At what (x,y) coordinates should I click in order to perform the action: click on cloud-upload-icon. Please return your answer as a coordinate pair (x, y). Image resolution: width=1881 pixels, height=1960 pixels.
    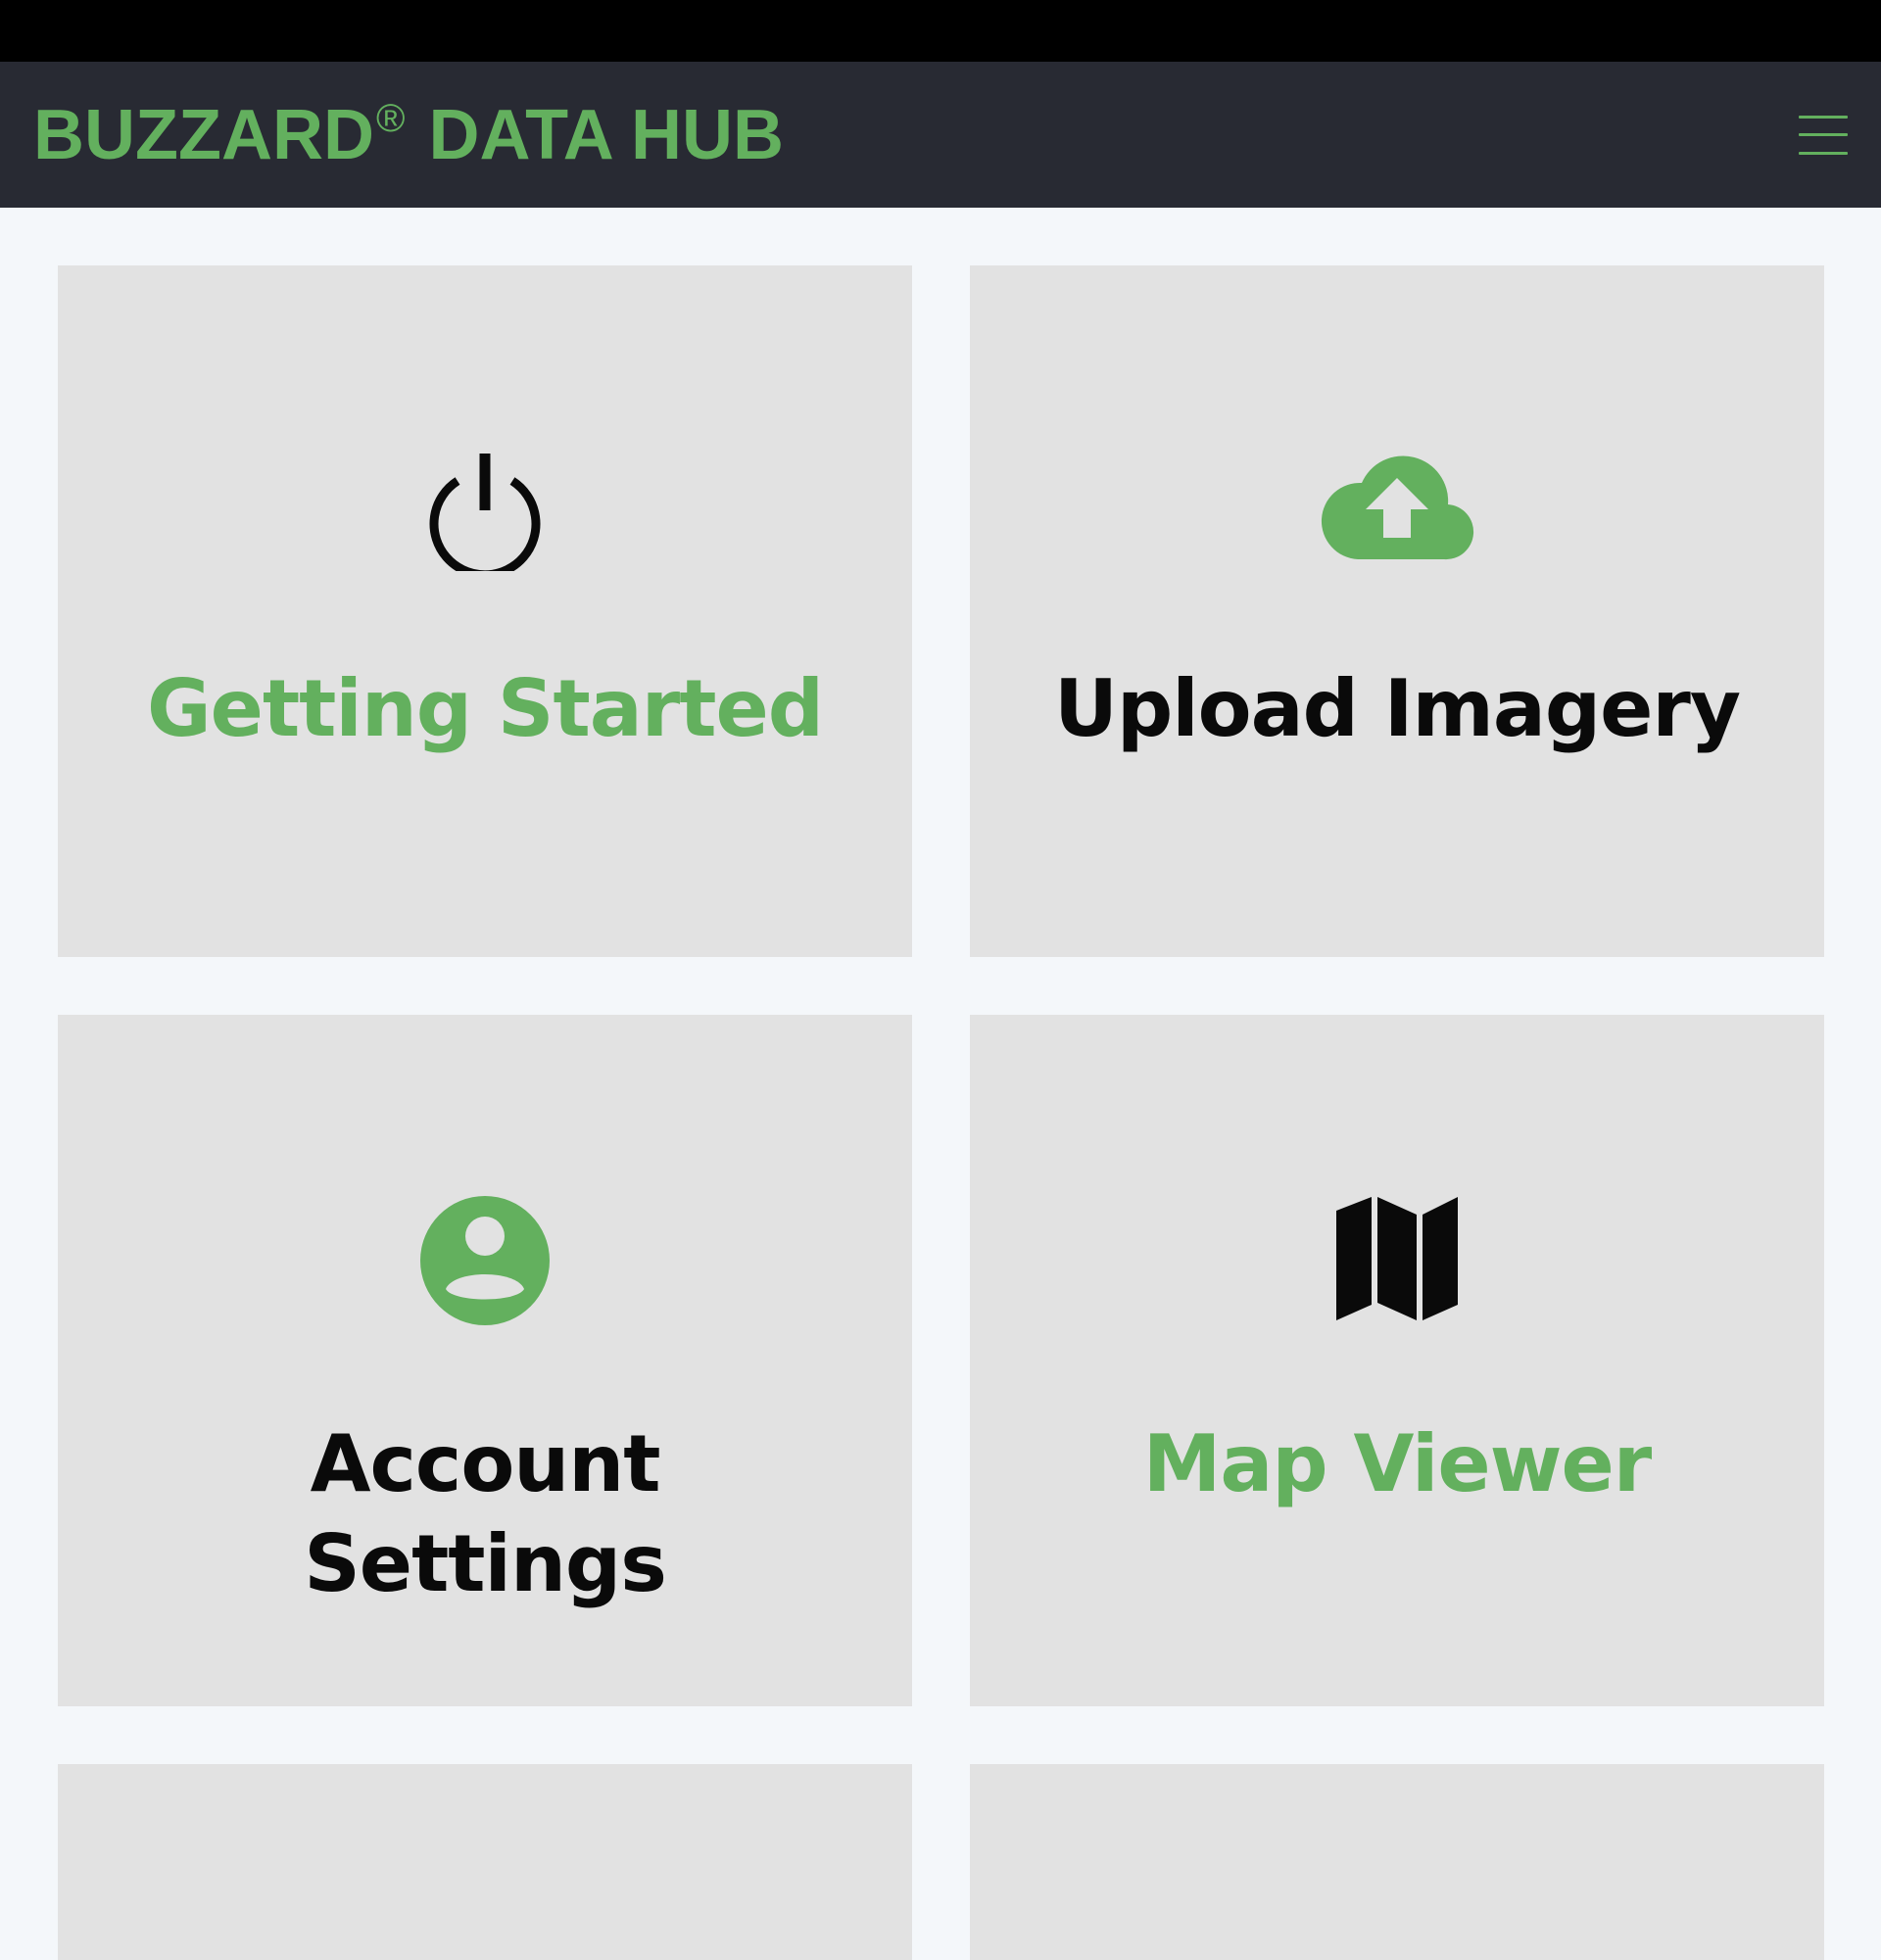
    Looking at the image, I should click on (1397, 507).